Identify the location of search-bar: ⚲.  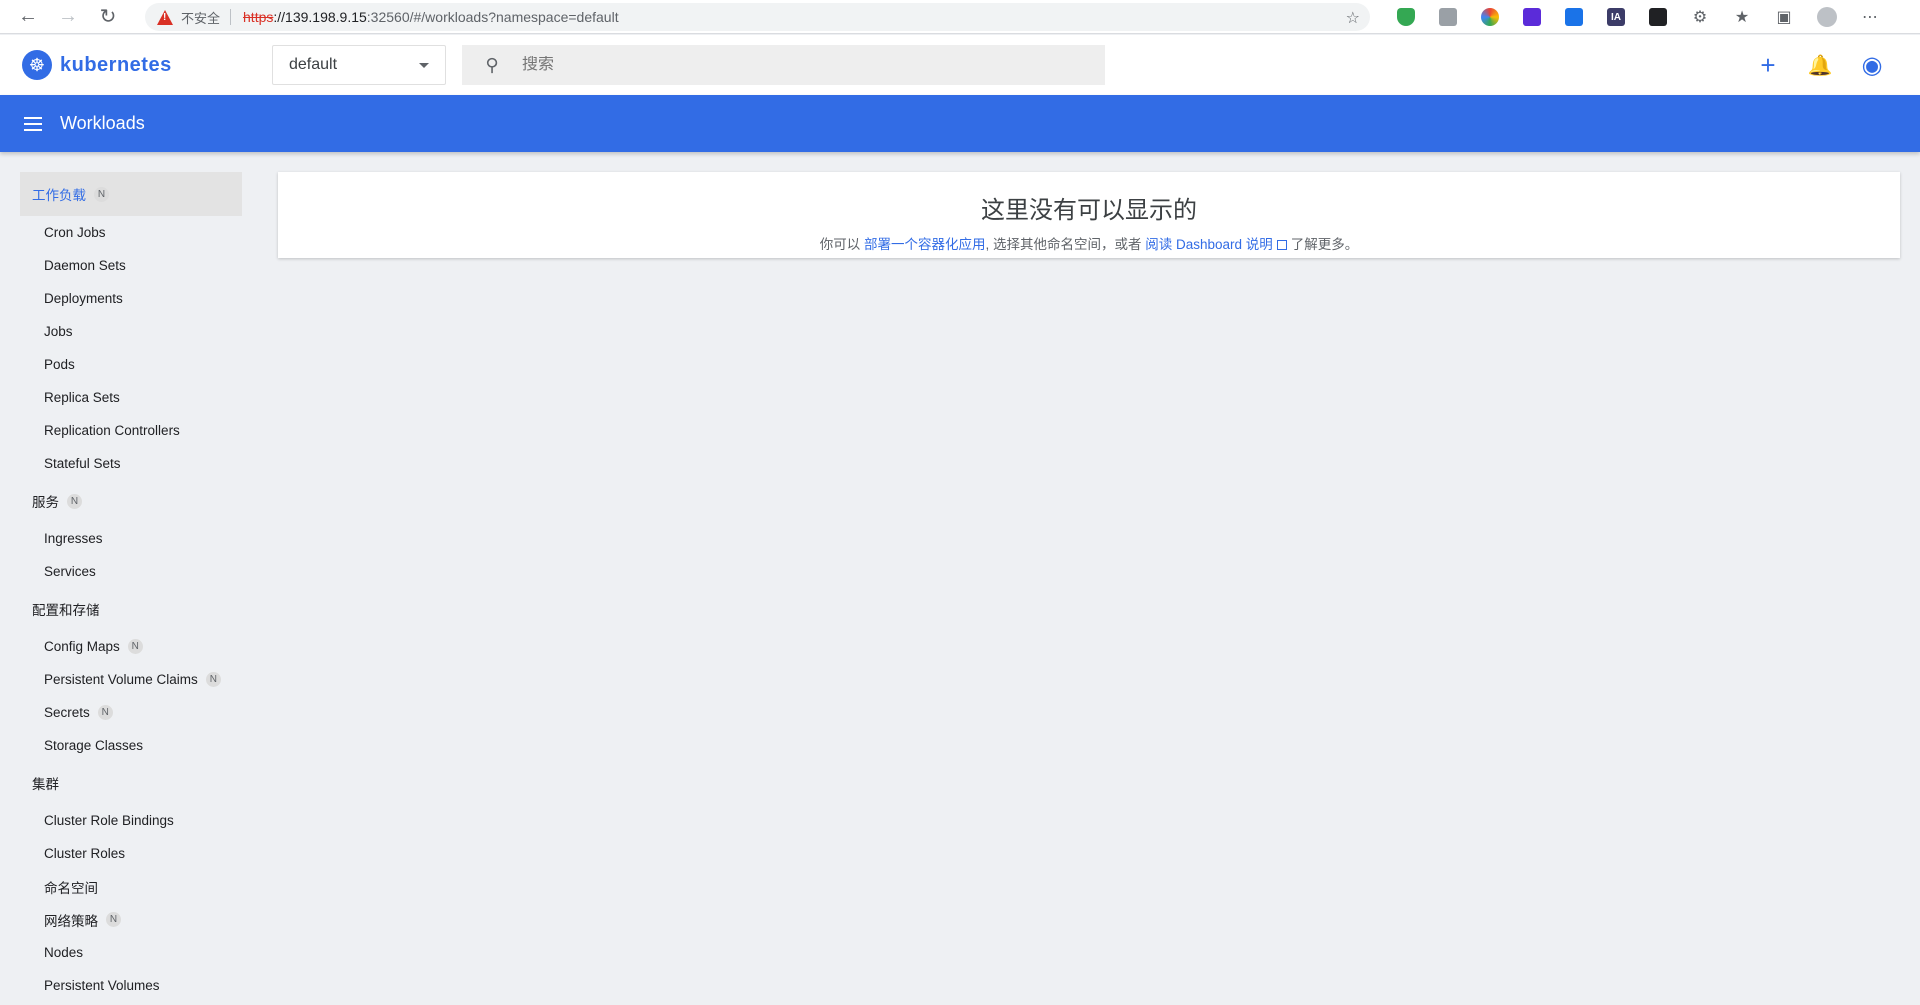
(783, 65).